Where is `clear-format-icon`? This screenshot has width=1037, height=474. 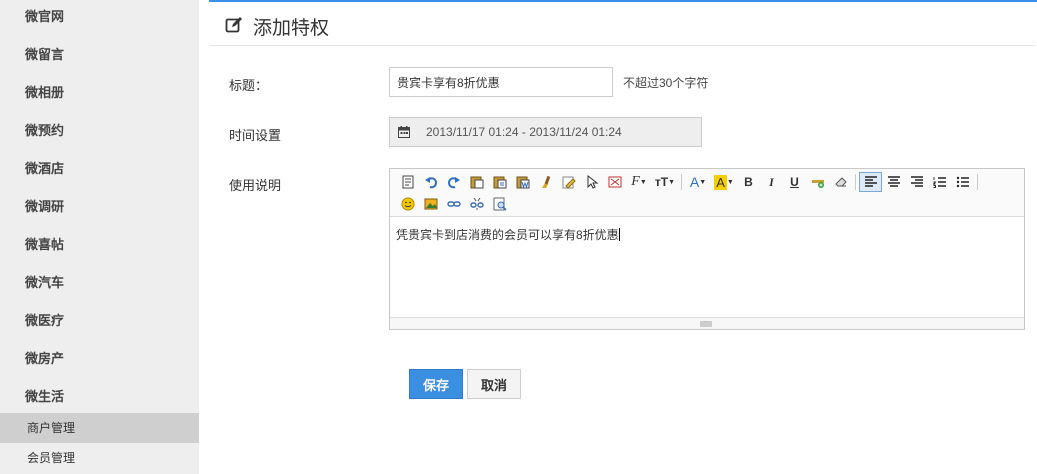
clear-format-icon is located at coordinates (568, 182).